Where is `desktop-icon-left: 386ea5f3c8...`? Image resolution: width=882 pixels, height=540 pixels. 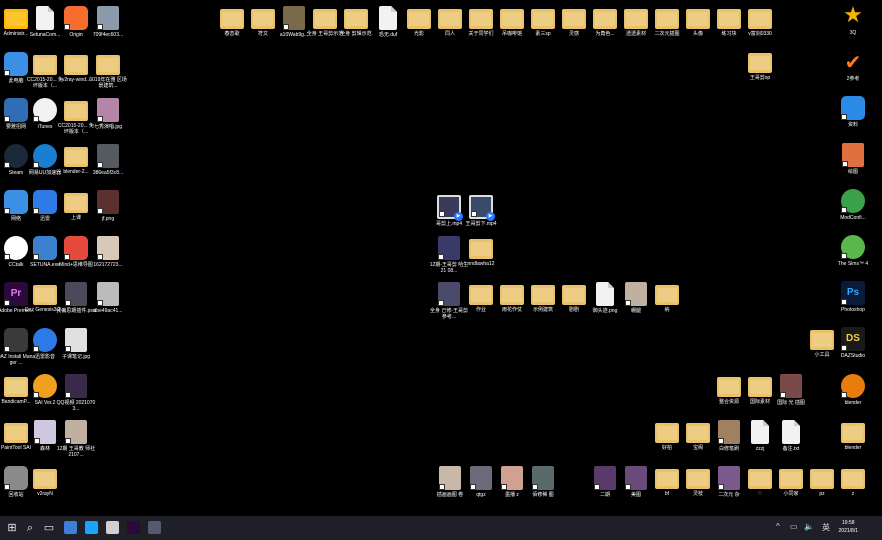 desktop-icon-left: 386ea5f3c8... is located at coordinates (108, 160).